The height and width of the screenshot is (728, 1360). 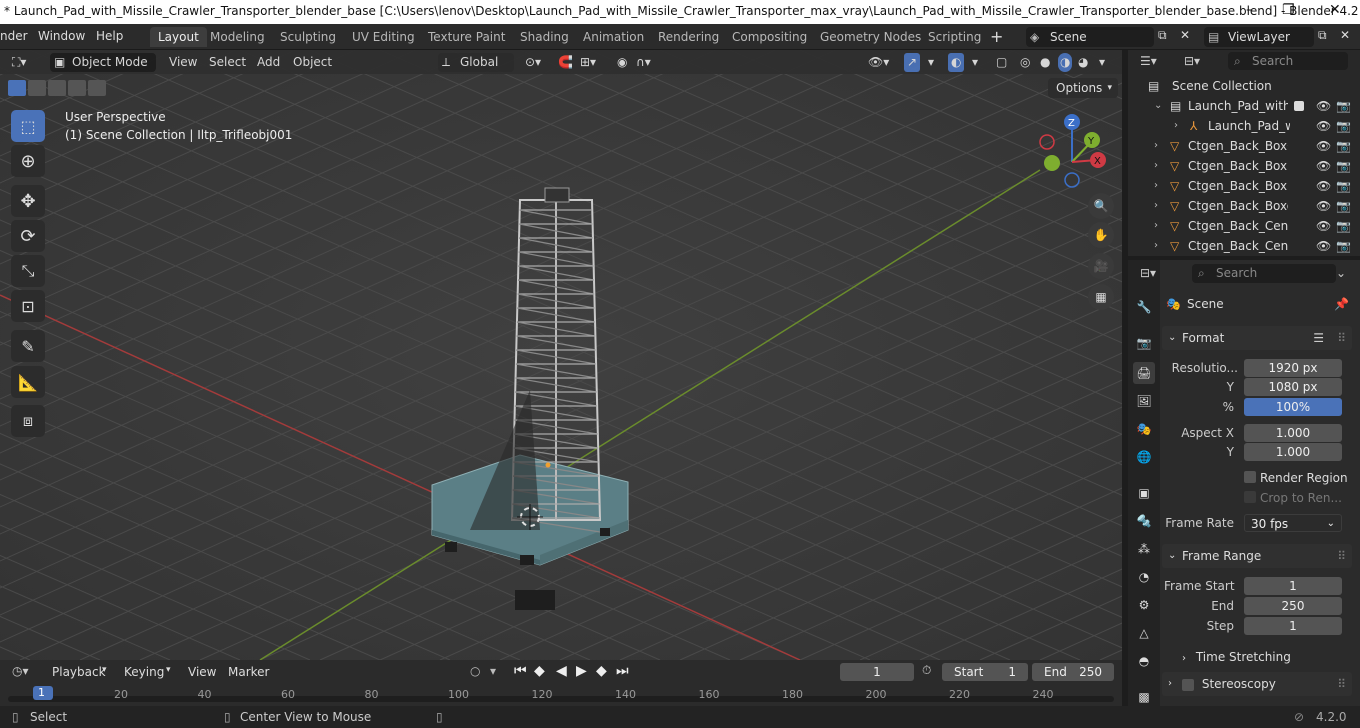 I want to click on drag-handle-icon: ⠿, so click(x=1341, y=684).